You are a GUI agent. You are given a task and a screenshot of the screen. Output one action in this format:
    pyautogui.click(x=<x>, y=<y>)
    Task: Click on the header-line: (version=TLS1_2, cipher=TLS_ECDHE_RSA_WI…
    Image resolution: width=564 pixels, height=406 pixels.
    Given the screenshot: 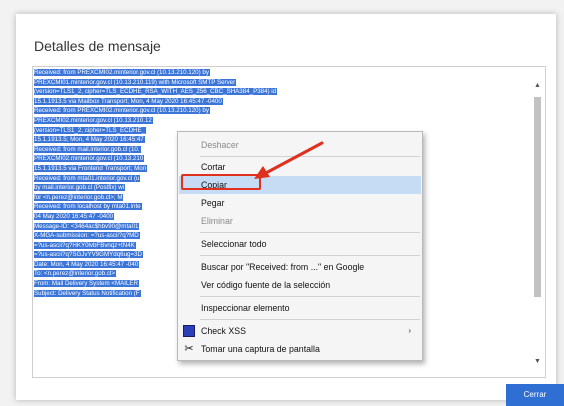 What is the action you would take?
    pyautogui.click(x=156, y=92)
    